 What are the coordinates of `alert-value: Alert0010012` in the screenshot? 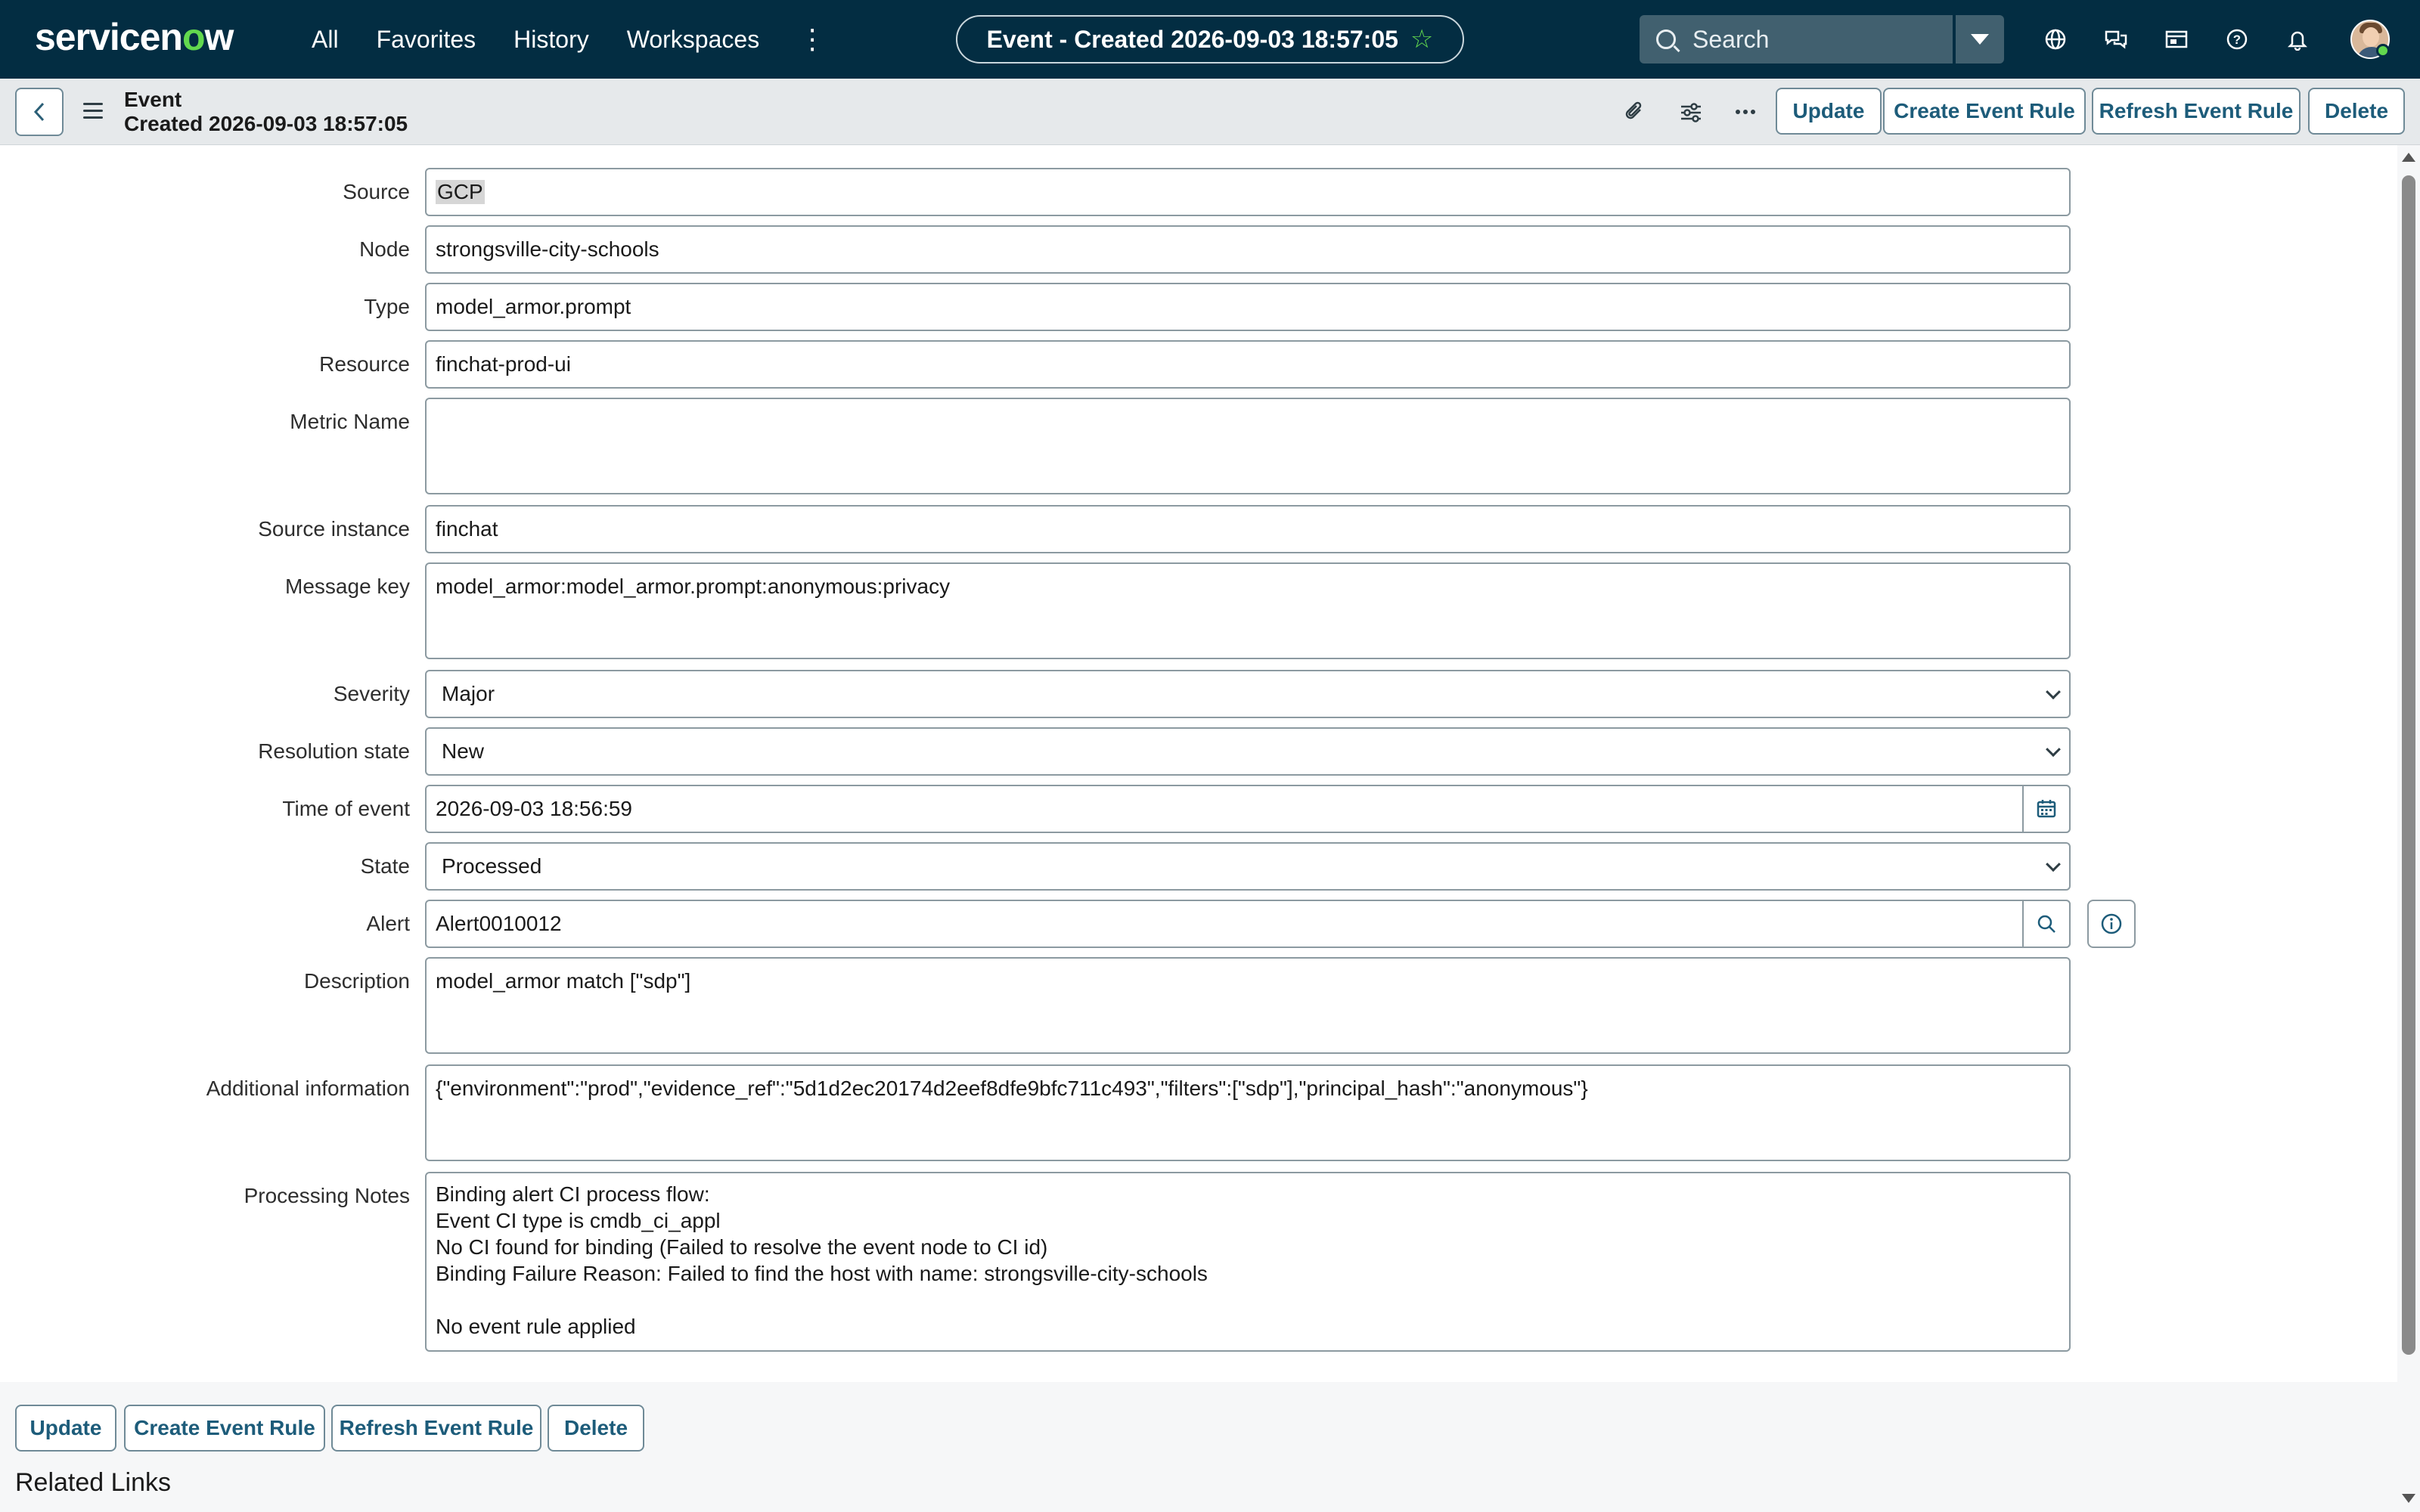 It's located at (499, 923).